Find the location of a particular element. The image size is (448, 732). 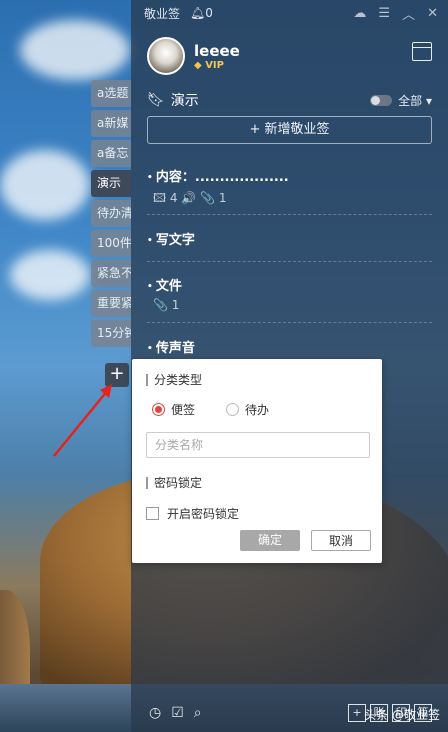

caret-down-icon: ▾ is located at coordinates (428, 100).